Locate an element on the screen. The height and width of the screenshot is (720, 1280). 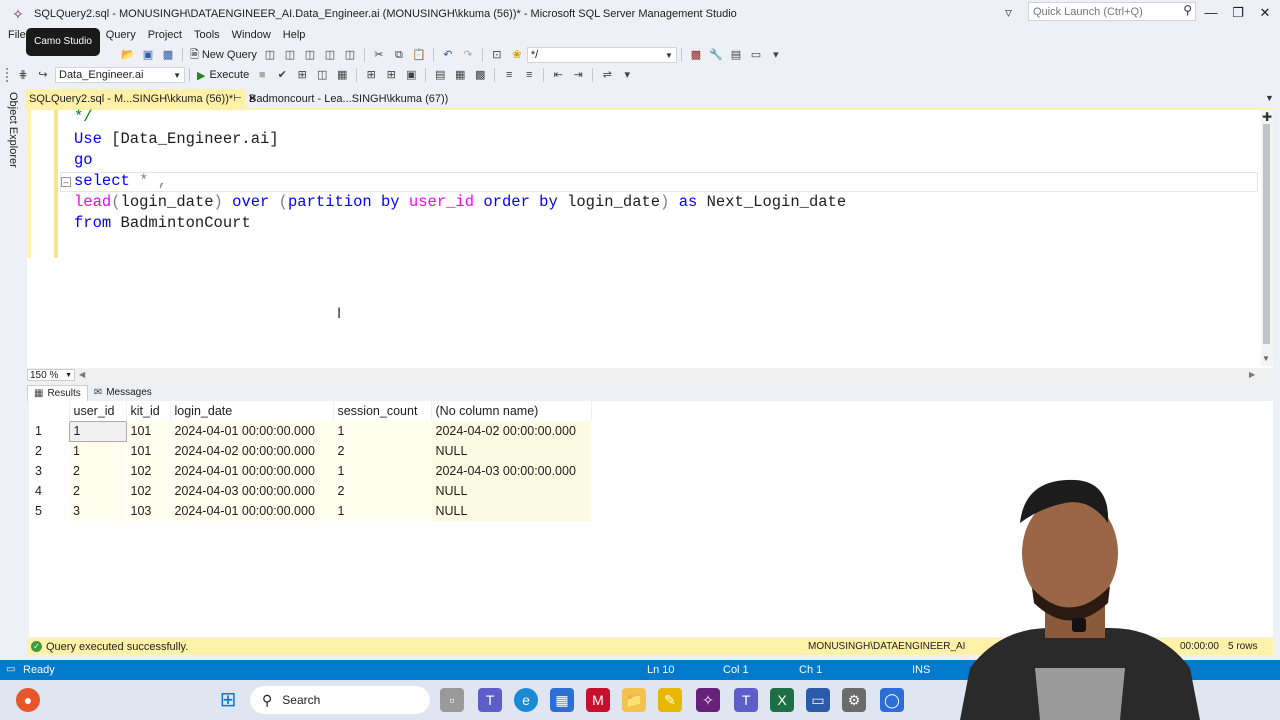
increase-indent-icon: ⇥ is located at coordinates (578, 75).